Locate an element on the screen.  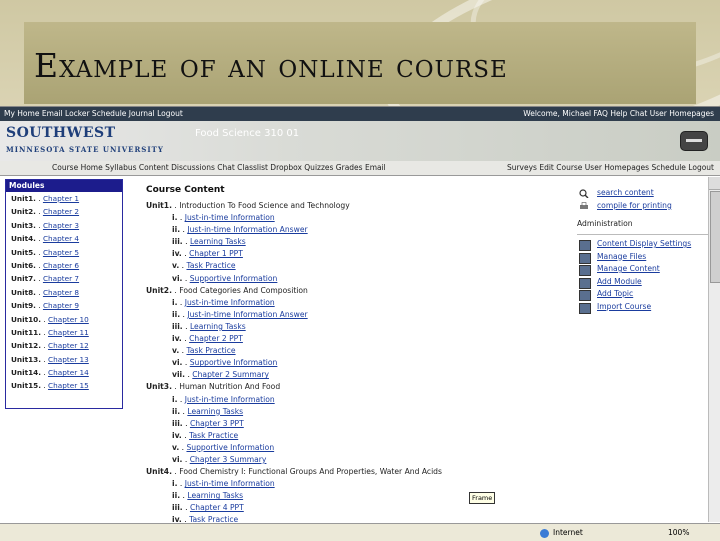
module-item: Unit7. . Chapter 7 is located at coordinates (64, 278).